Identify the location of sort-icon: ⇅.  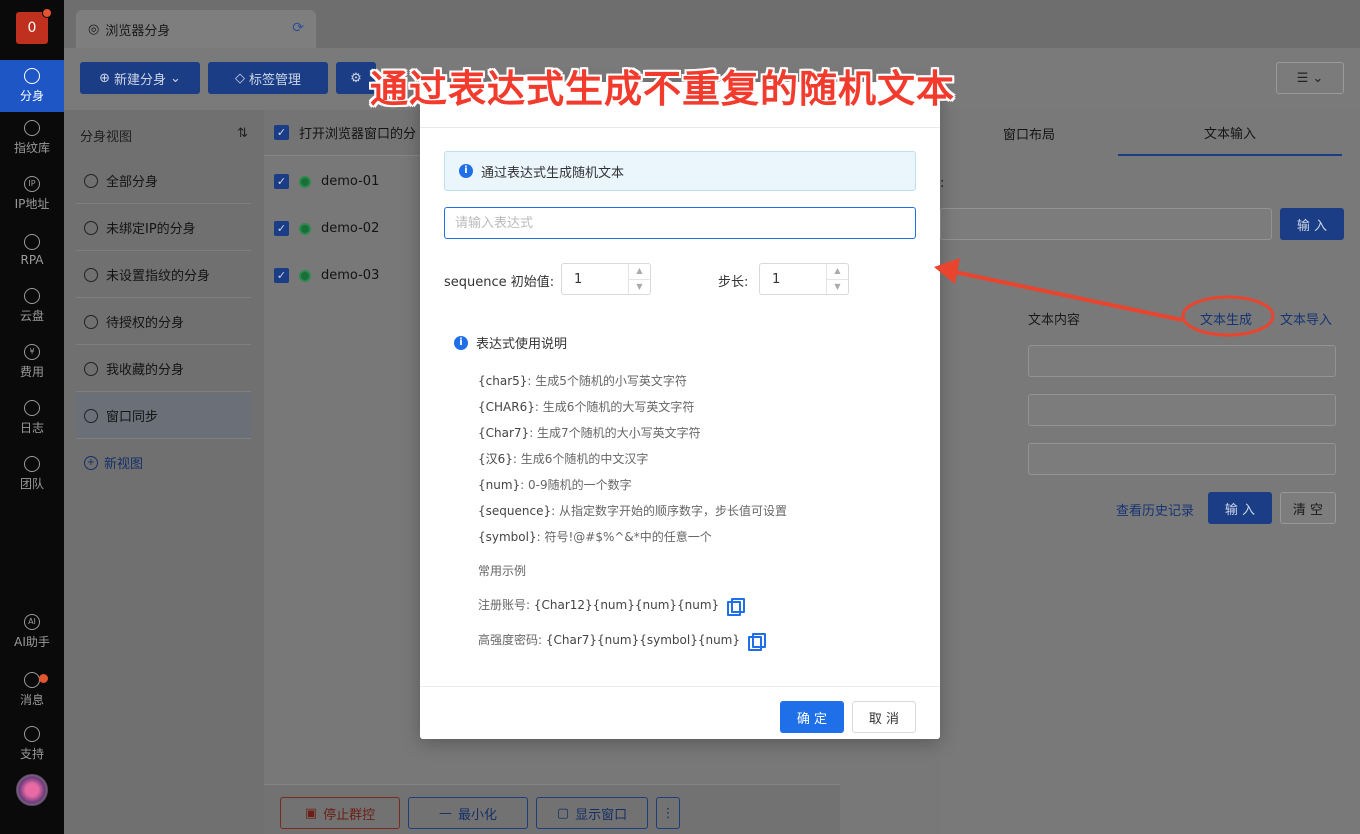
(242, 135).